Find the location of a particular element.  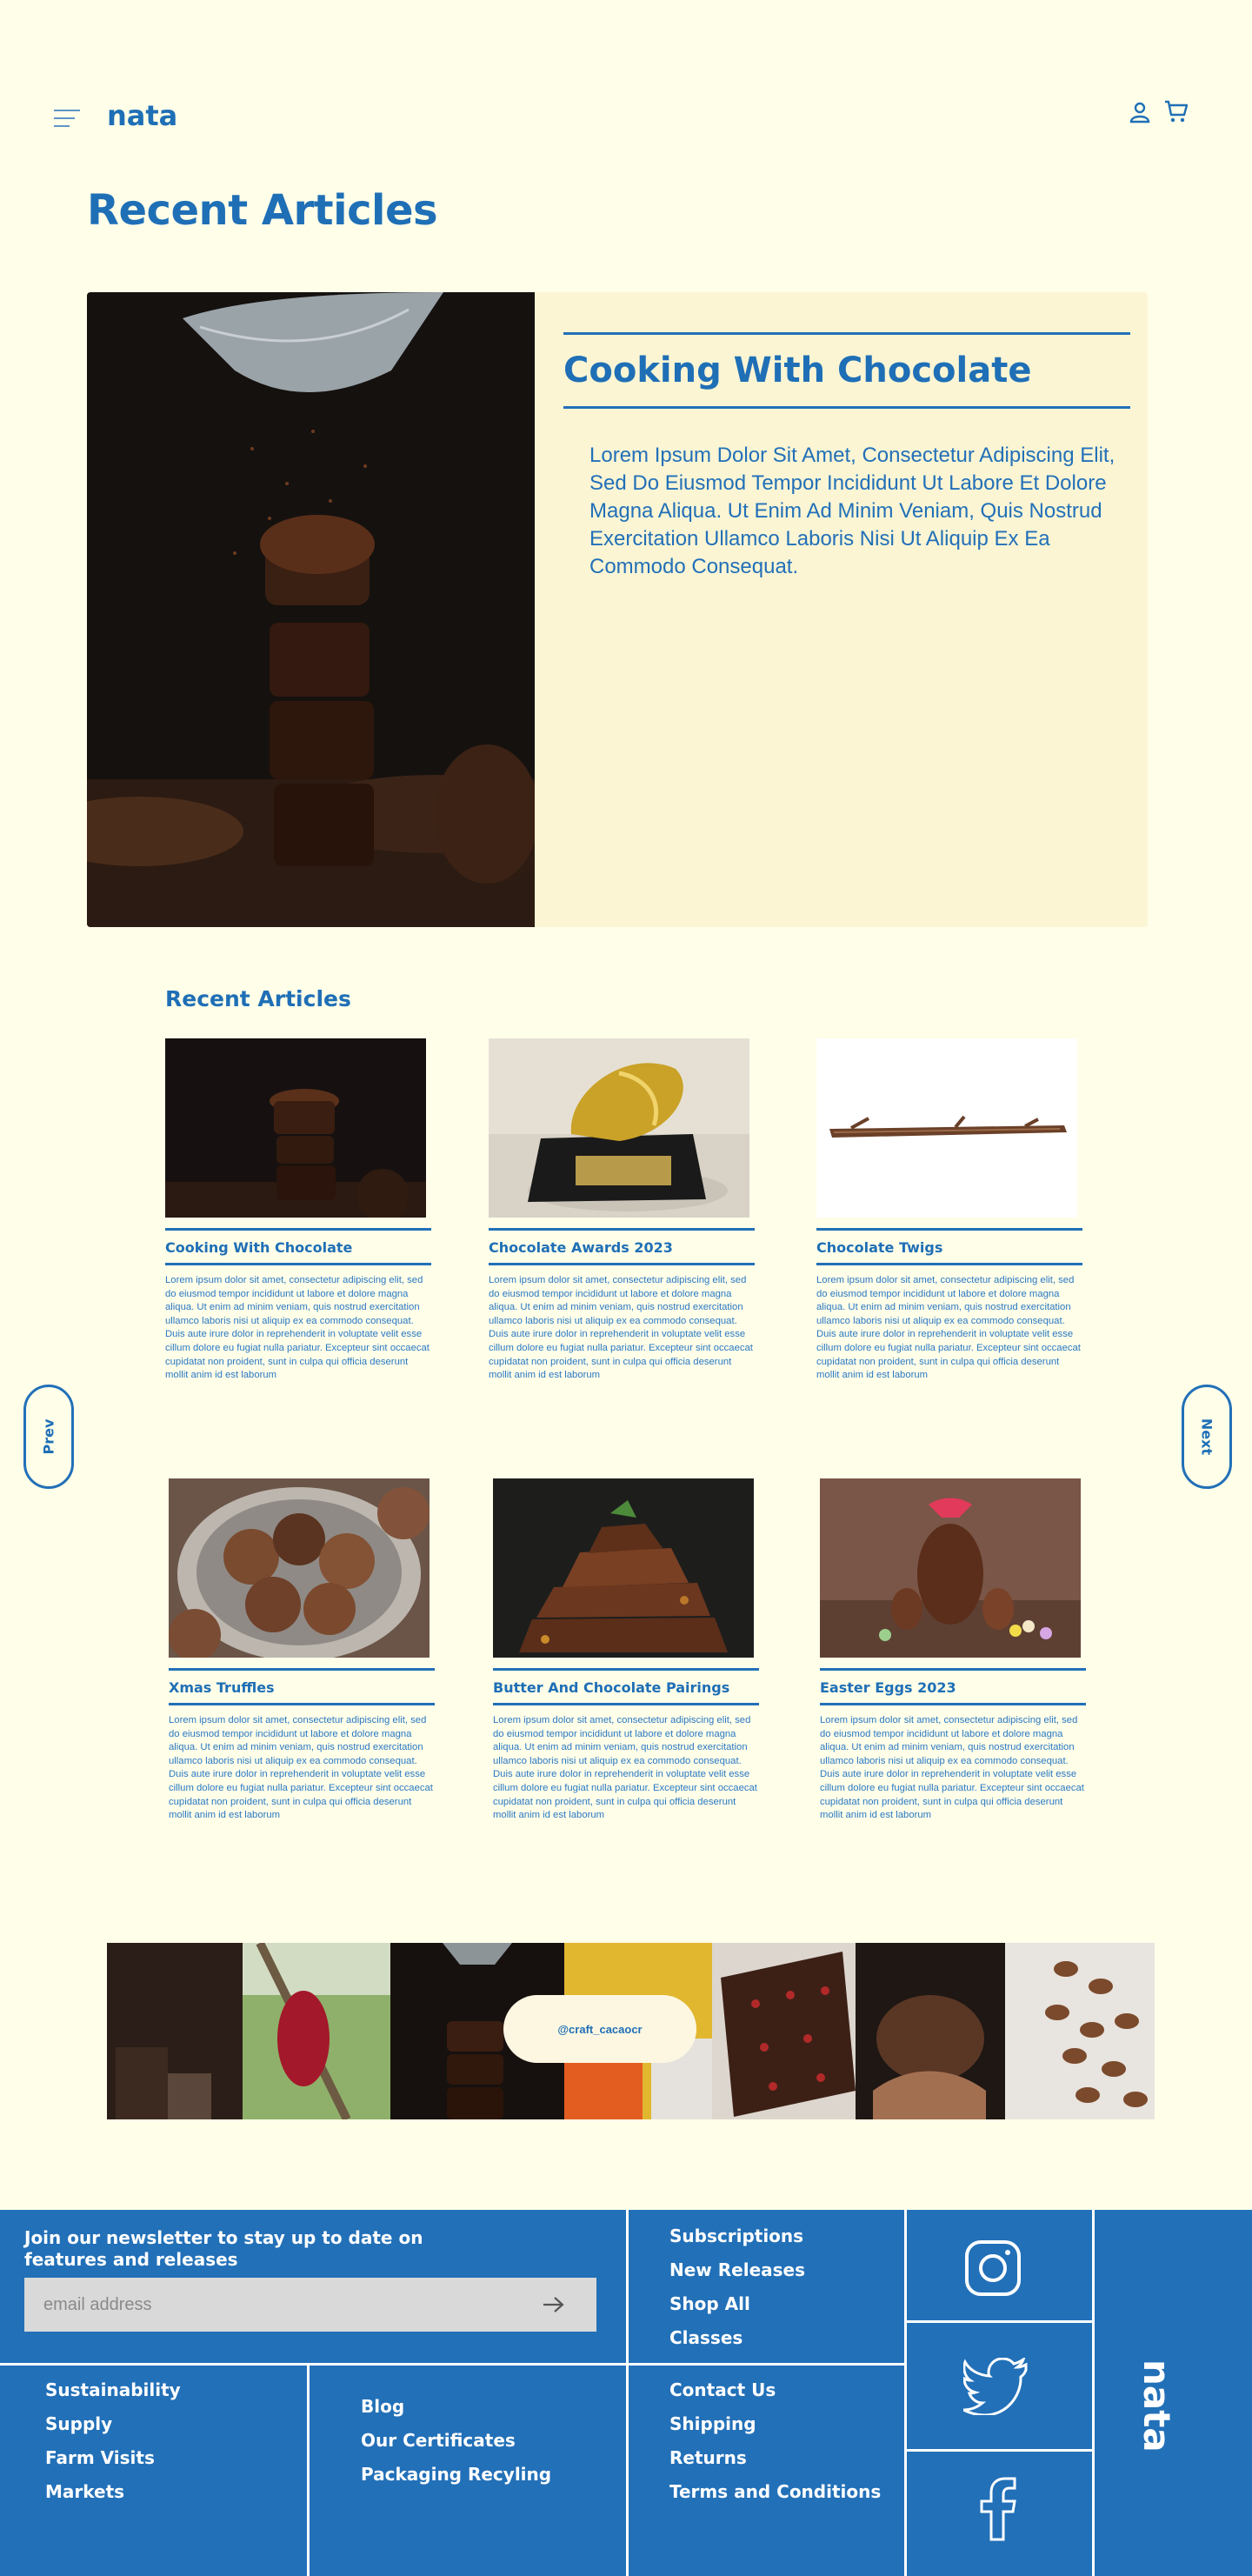

site-header: nata is located at coordinates (626, 87).